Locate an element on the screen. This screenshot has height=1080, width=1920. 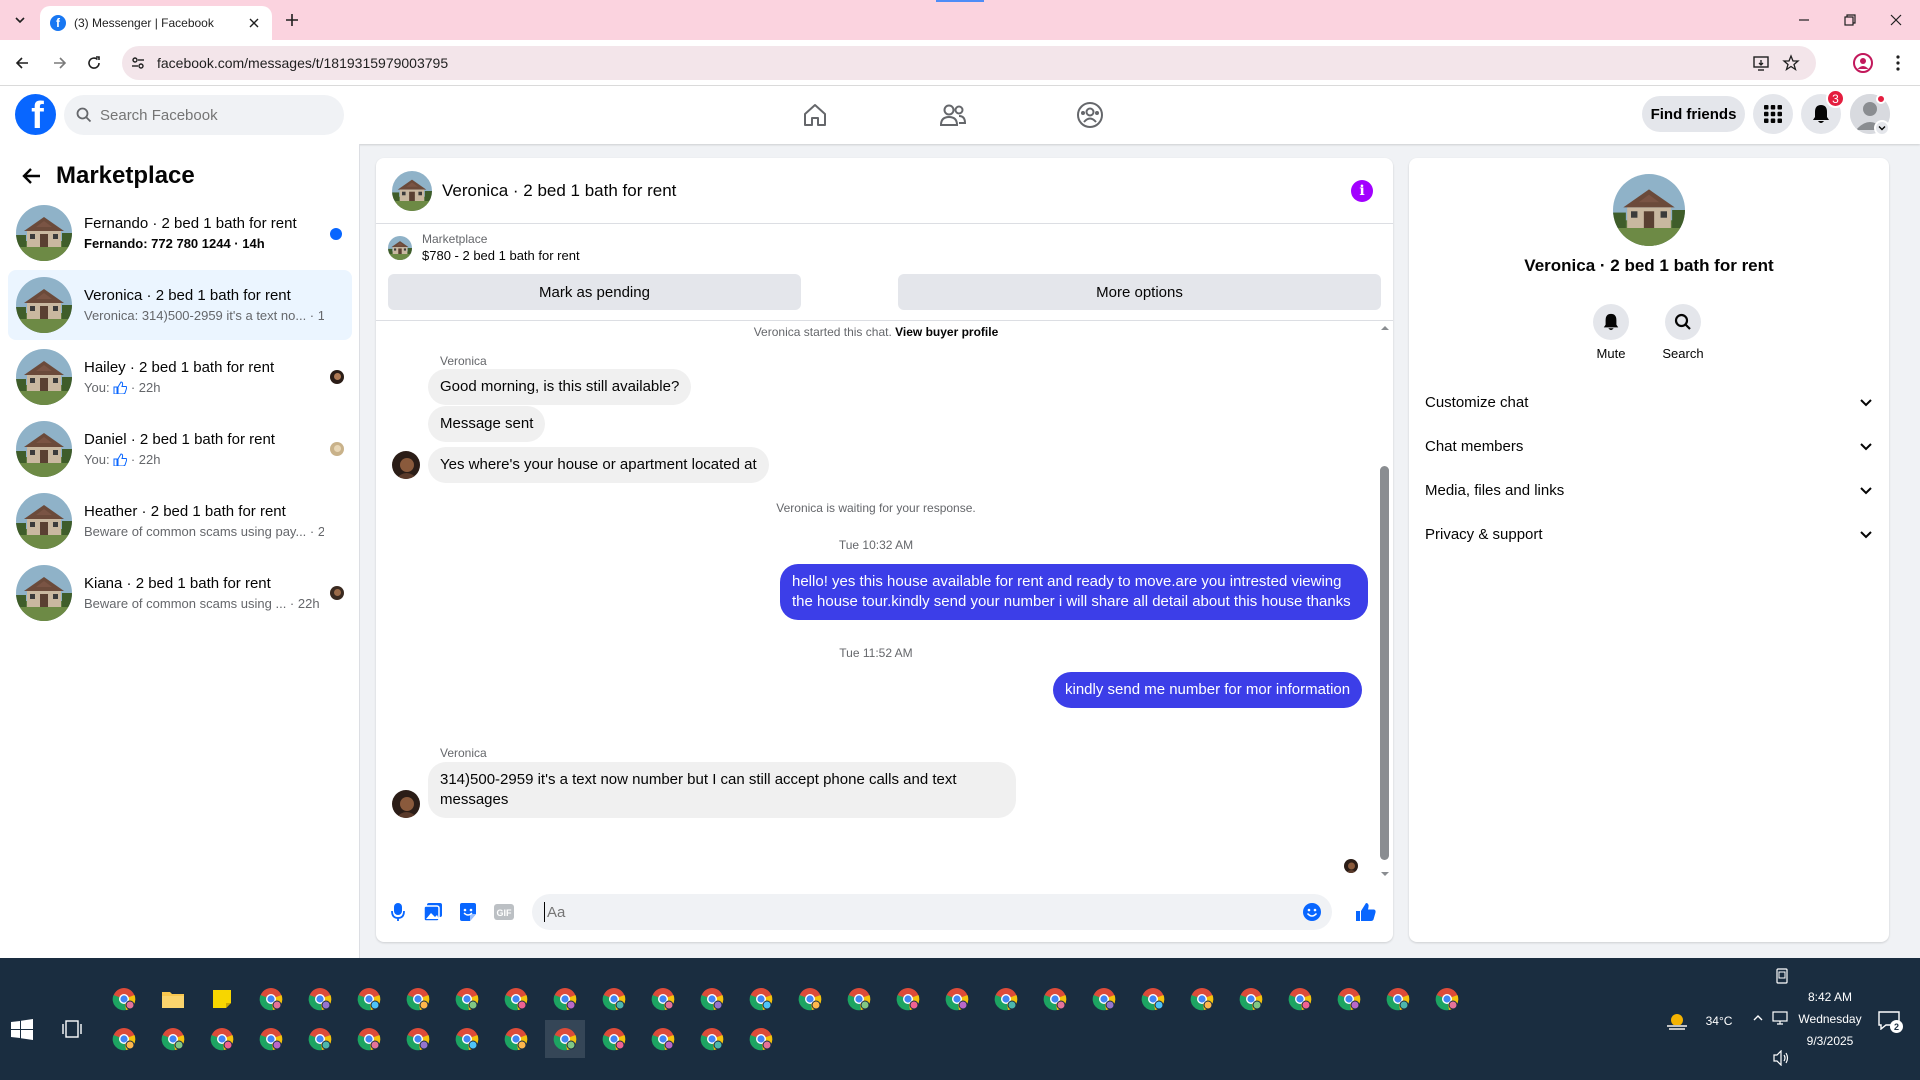
chat-members-section: Chat members is located at coordinates (1649, 446).